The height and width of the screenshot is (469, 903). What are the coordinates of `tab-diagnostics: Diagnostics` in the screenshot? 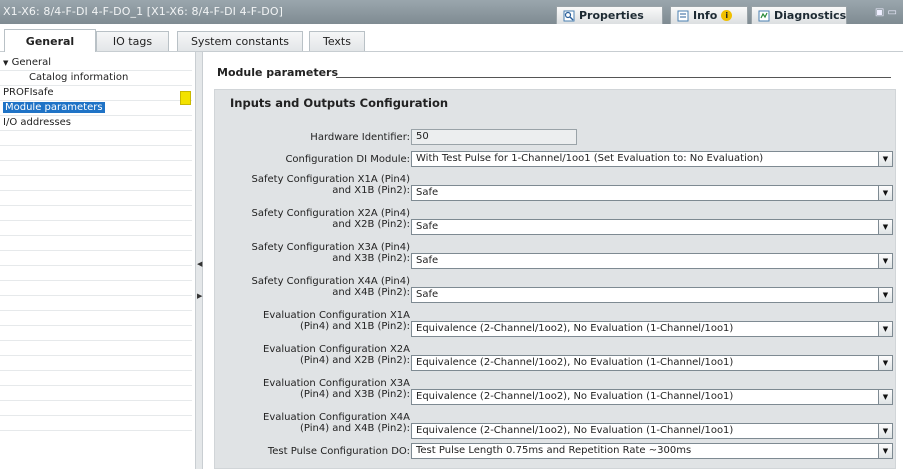 It's located at (799, 15).